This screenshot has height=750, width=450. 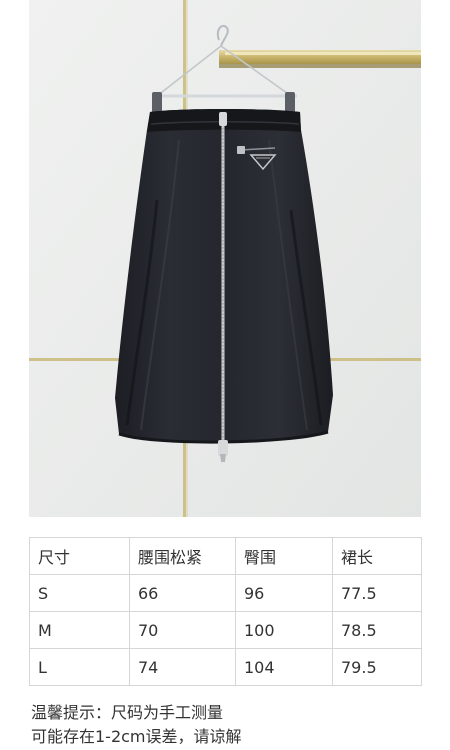 I want to click on cell-hip: 96, so click(x=284, y=593).